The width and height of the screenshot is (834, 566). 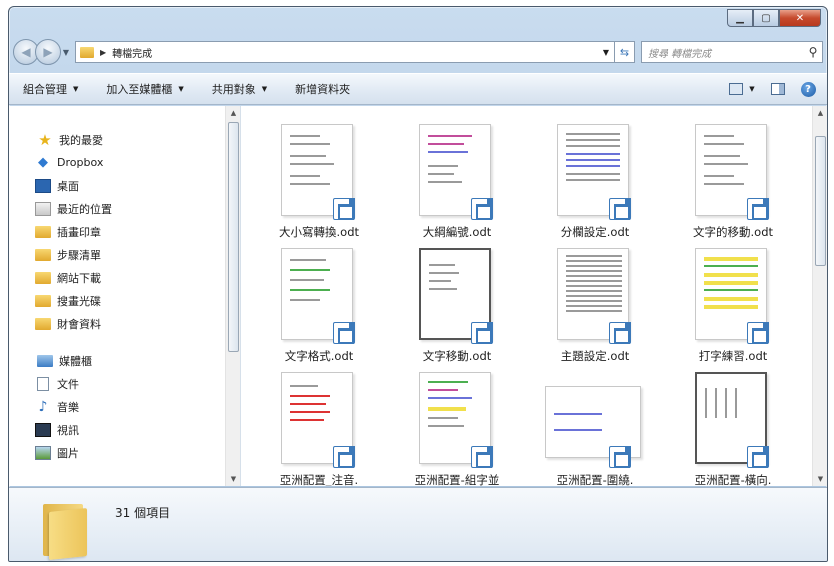 What do you see at coordinates (144, 89) in the screenshot?
I see `include-in-library-button: 加入至媒體櫃 ▼` at bounding box center [144, 89].